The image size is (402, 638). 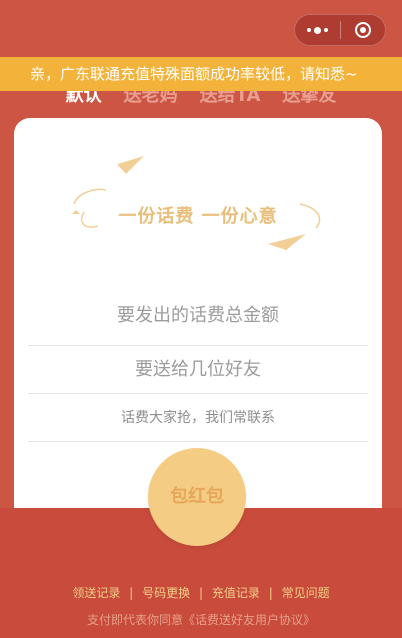 What do you see at coordinates (196, 203) in the screenshot?
I see `paper-plane-decoration` at bounding box center [196, 203].